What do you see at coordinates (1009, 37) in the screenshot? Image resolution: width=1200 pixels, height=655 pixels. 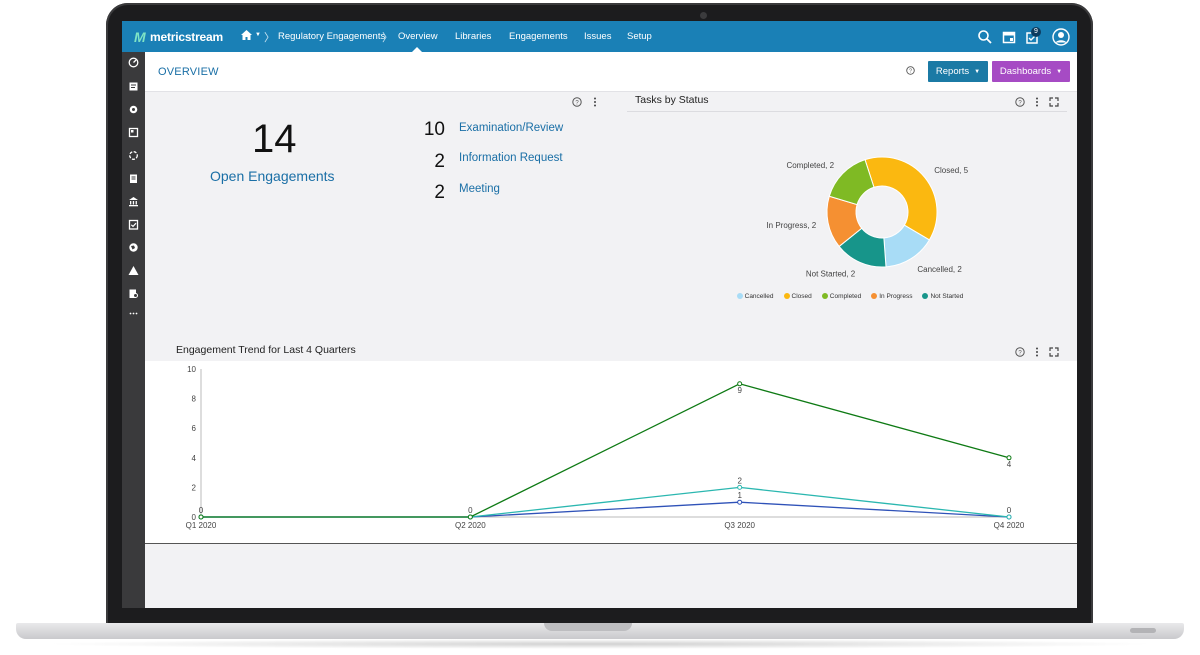 I see `calendar-icon` at bounding box center [1009, 37].